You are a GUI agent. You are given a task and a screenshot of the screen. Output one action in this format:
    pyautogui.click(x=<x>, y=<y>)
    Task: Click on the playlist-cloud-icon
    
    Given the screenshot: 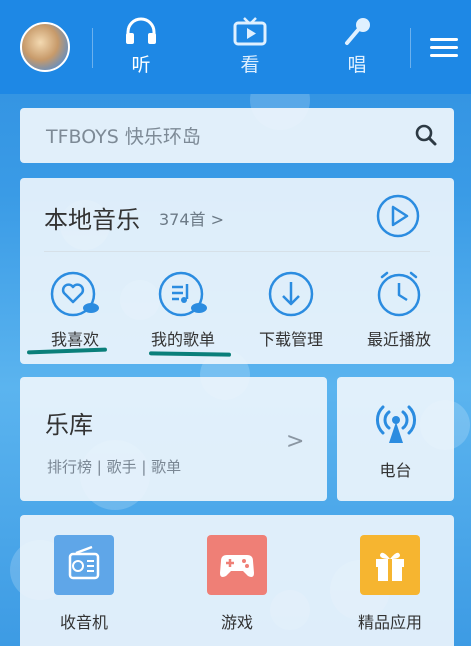 What is the action you would take?
    pyautogui.click(x=182, y=294)
    